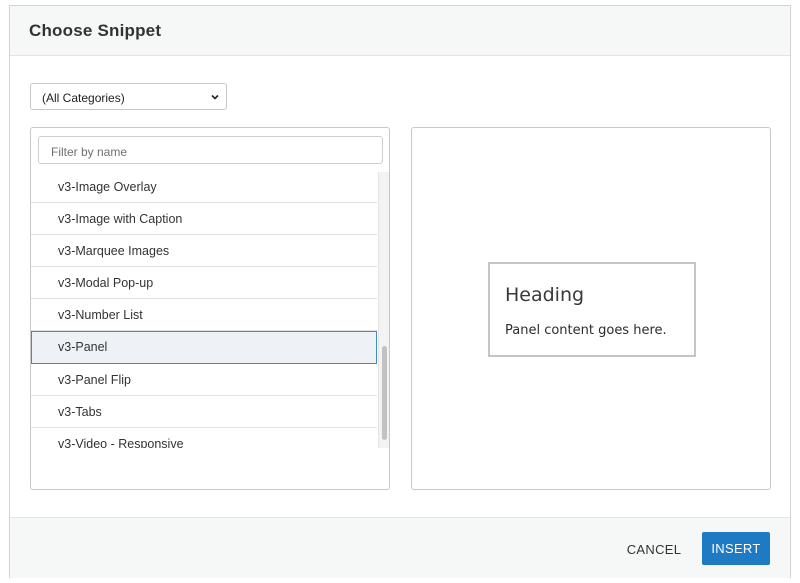  What do you see at coordinates (204, 251) in the screenshot?
I see `list-item: v3-Marquee Images` at bounding box center [204, 251].